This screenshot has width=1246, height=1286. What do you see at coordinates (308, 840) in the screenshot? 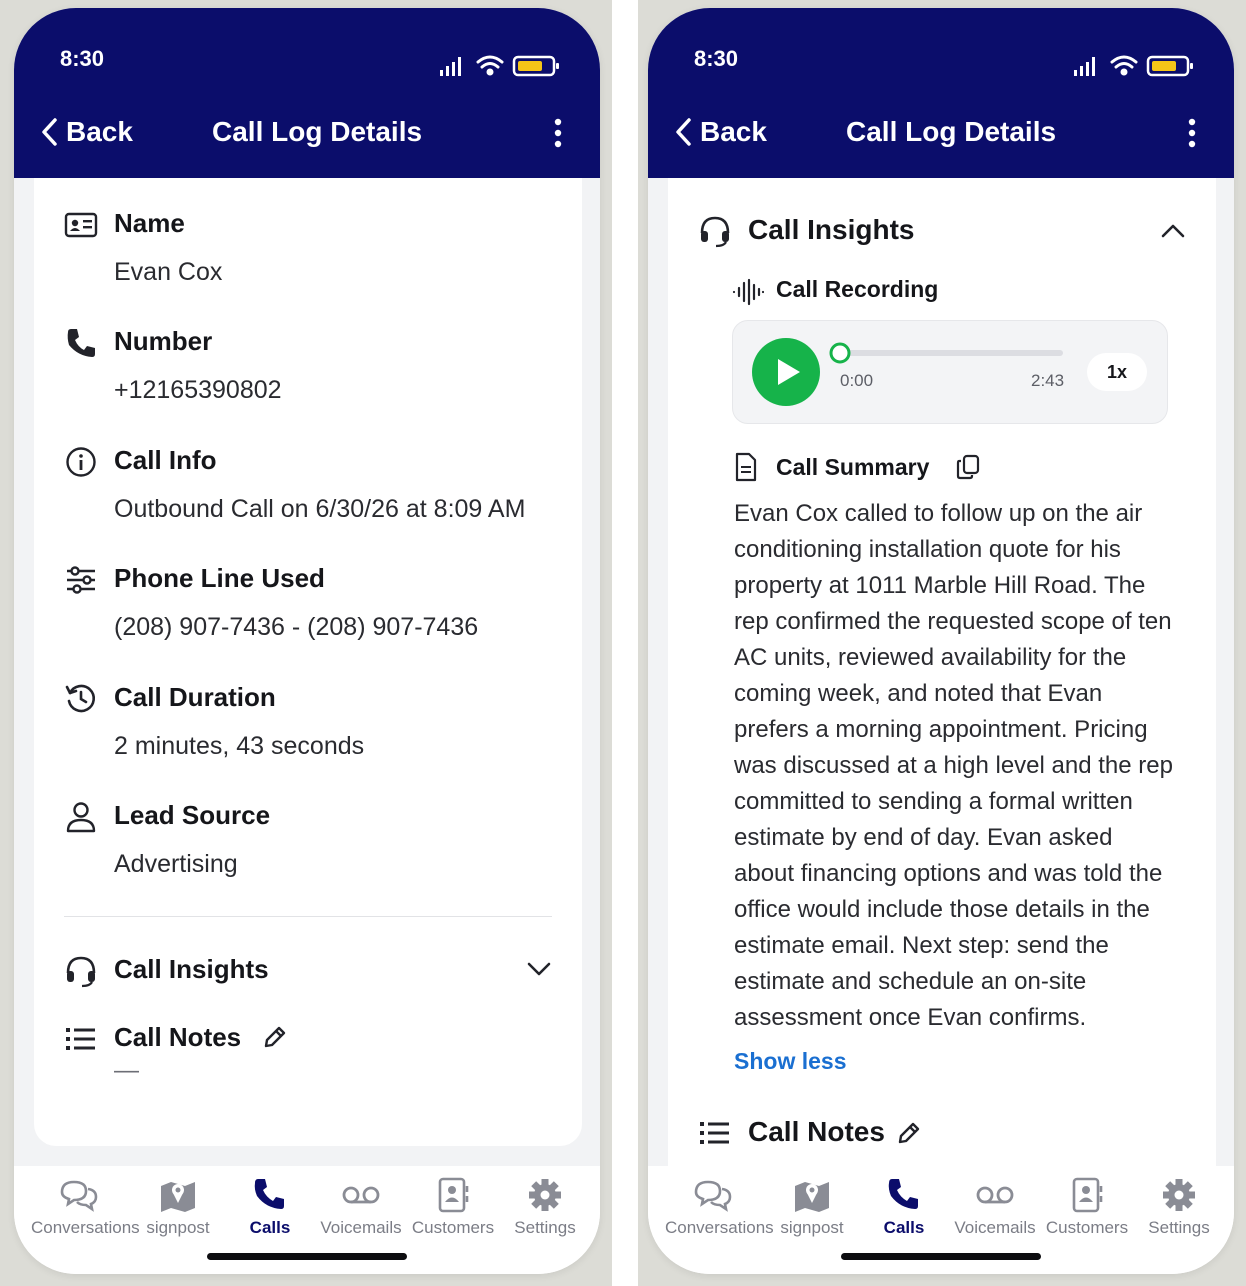
I see `lead-source-field: Lead Source Advertising` at bounding box center [308, 840].